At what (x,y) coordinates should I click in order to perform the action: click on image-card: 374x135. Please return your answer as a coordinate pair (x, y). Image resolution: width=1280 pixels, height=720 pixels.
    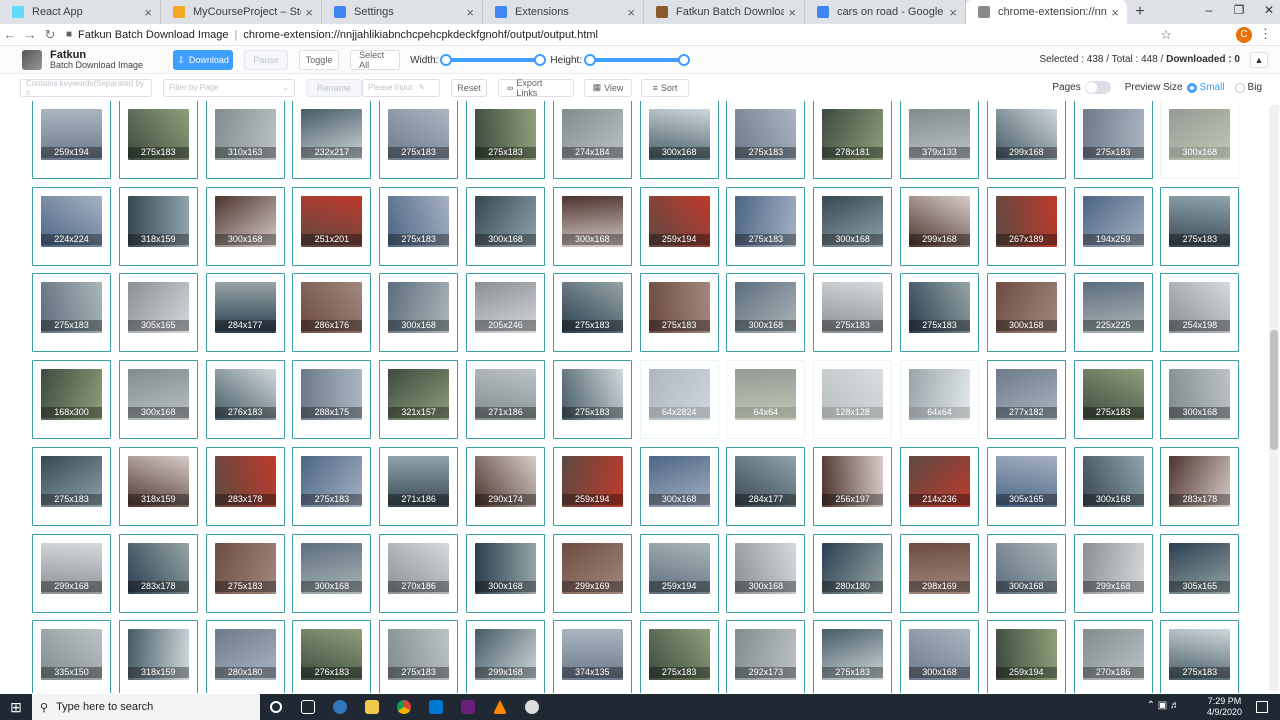
    Looking at the image, I should click on (592, 656).